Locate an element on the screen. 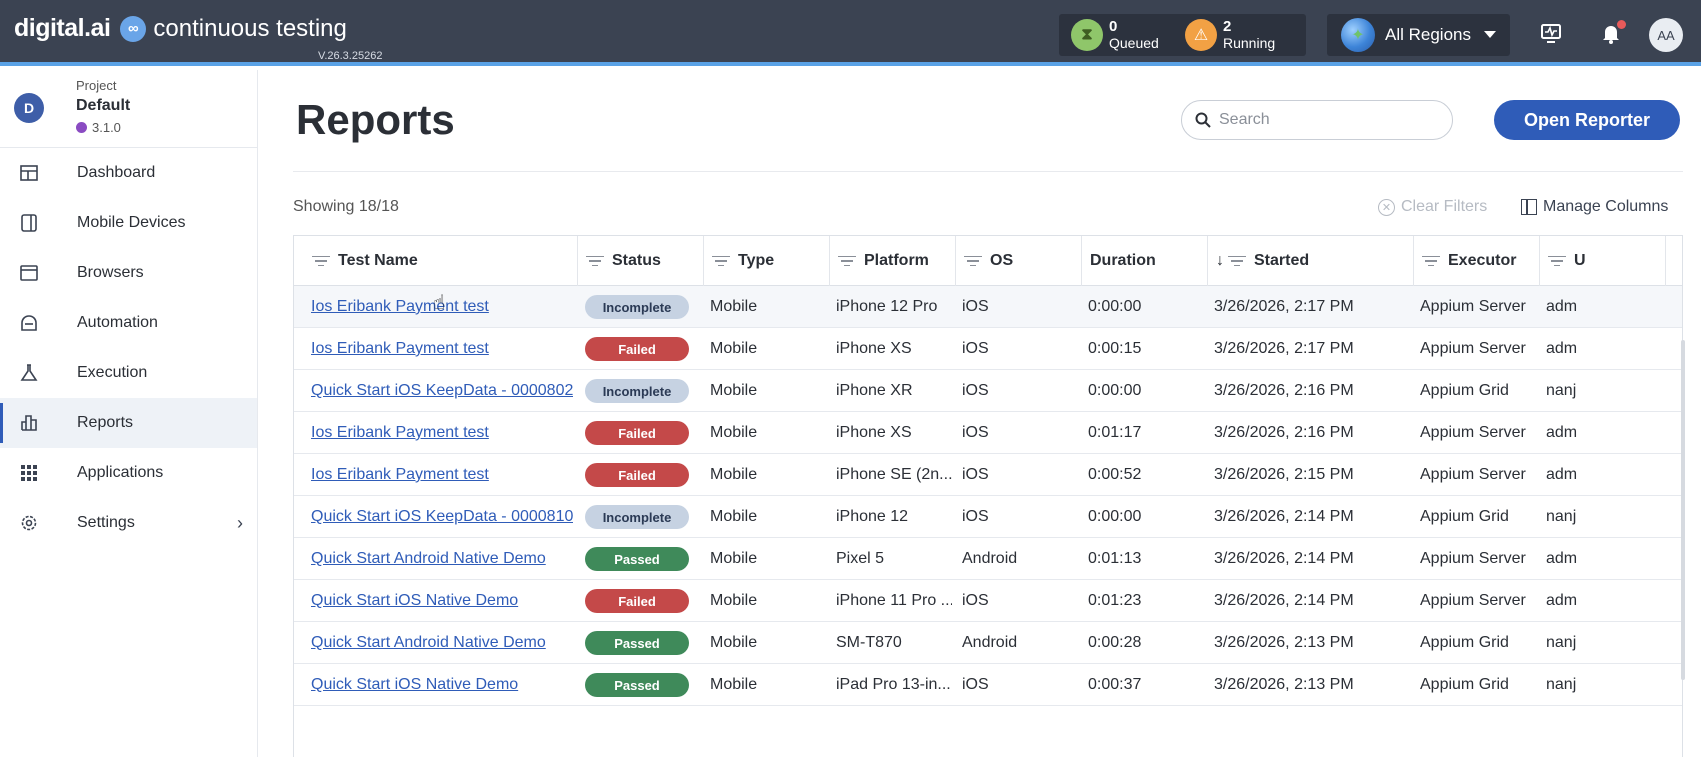 The height and width of the screenshot is (757, 1701). queued-status: ⧗ 0 Queued is located at coordinates (1115, 35).